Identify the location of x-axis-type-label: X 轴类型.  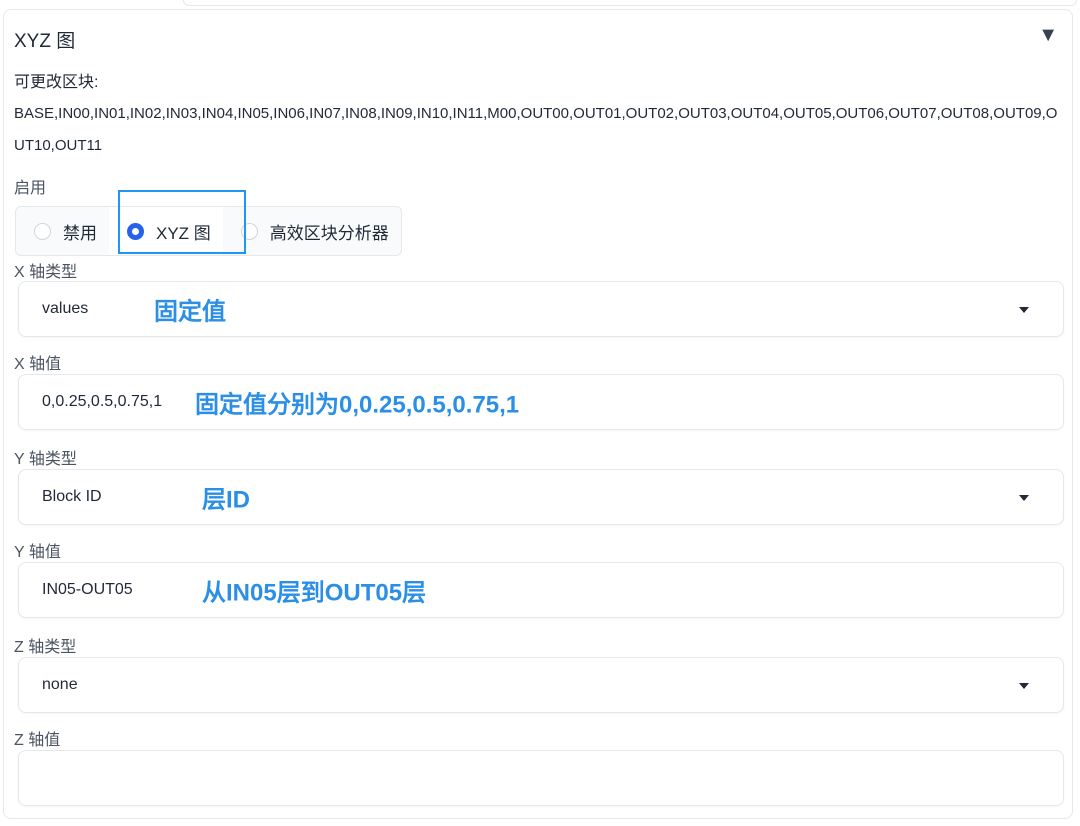
(46, 272).